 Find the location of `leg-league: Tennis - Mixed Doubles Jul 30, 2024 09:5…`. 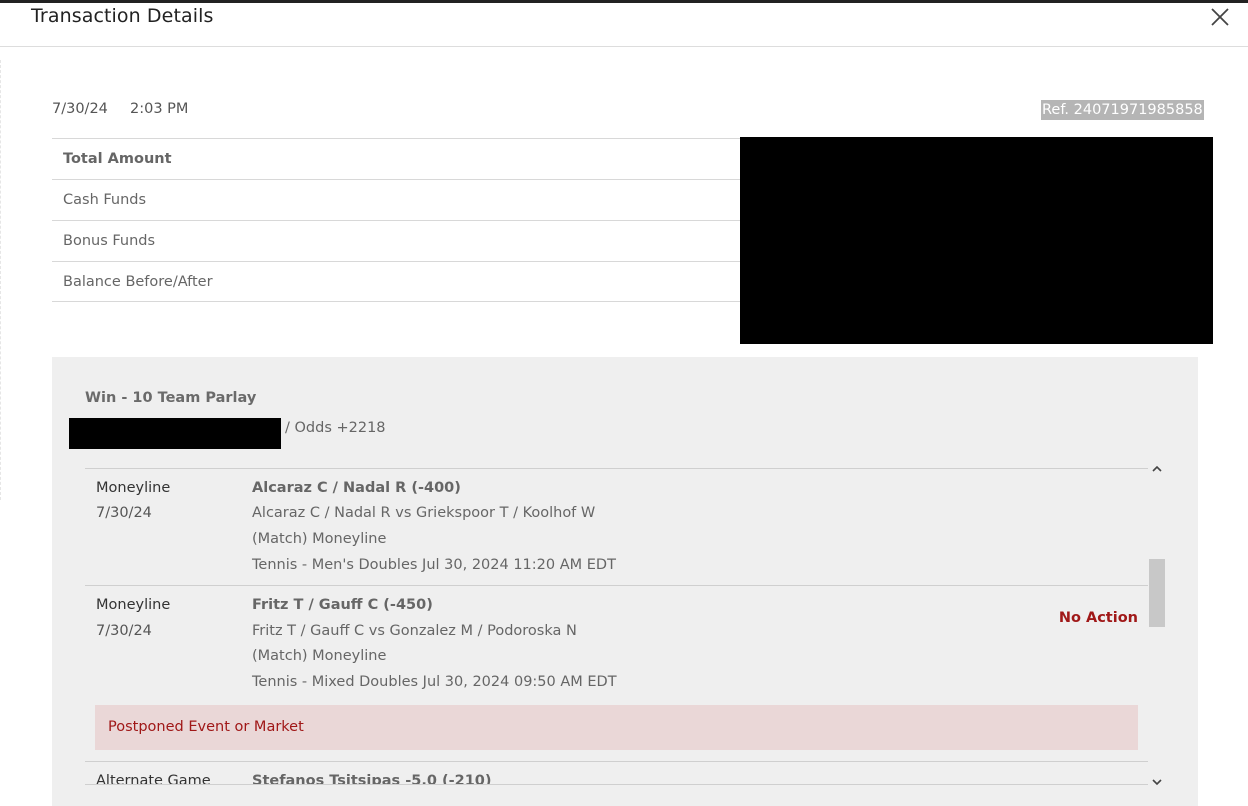

leg-league: Tennis - Mixed Doubles Jul 30, 2024 09:5… is located at coordinates (434, 682).